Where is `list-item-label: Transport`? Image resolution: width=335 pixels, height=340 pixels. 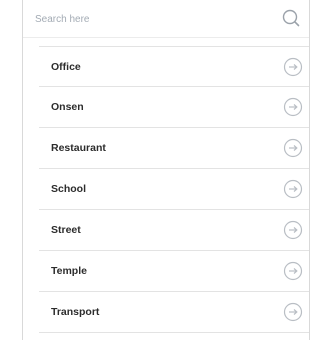
list-item-label: Transport is located at coordinates (75, 312).